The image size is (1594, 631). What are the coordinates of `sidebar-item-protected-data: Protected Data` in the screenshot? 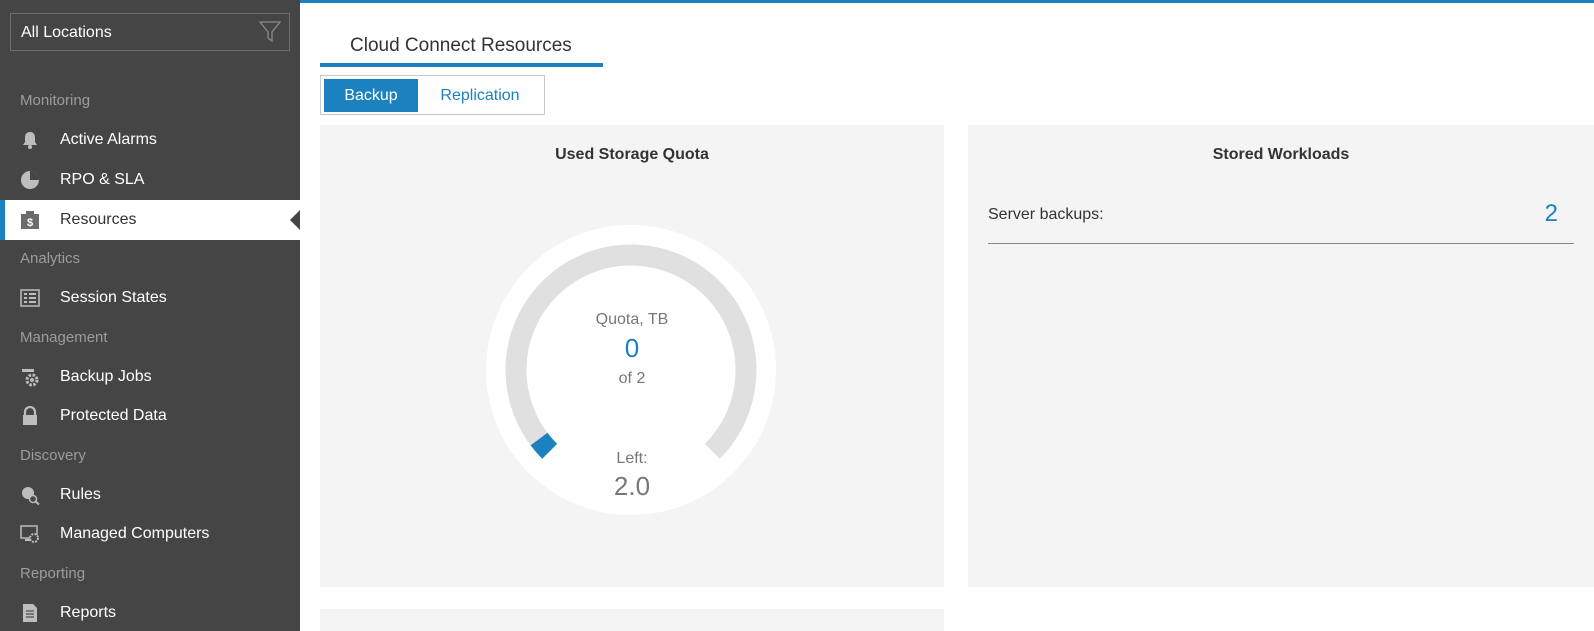 It's located at (150, 416).